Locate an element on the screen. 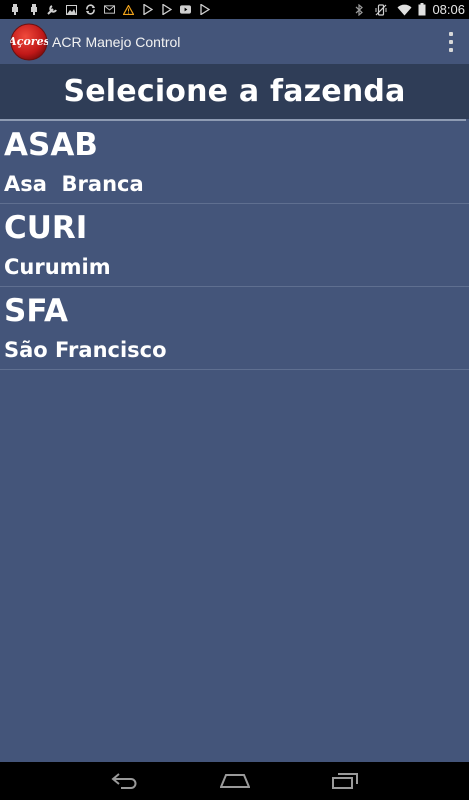 This screenshot has height=800, width=469. back-icon is located at coordinates (123, 781).